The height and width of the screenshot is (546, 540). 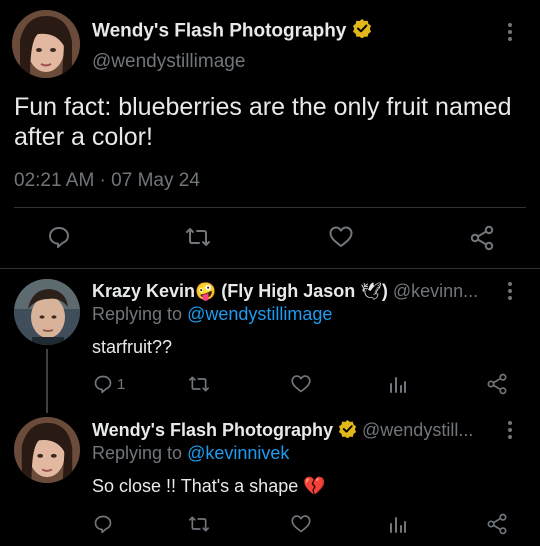 I want to click on reply-count: 1, so click(x=121, y=384).